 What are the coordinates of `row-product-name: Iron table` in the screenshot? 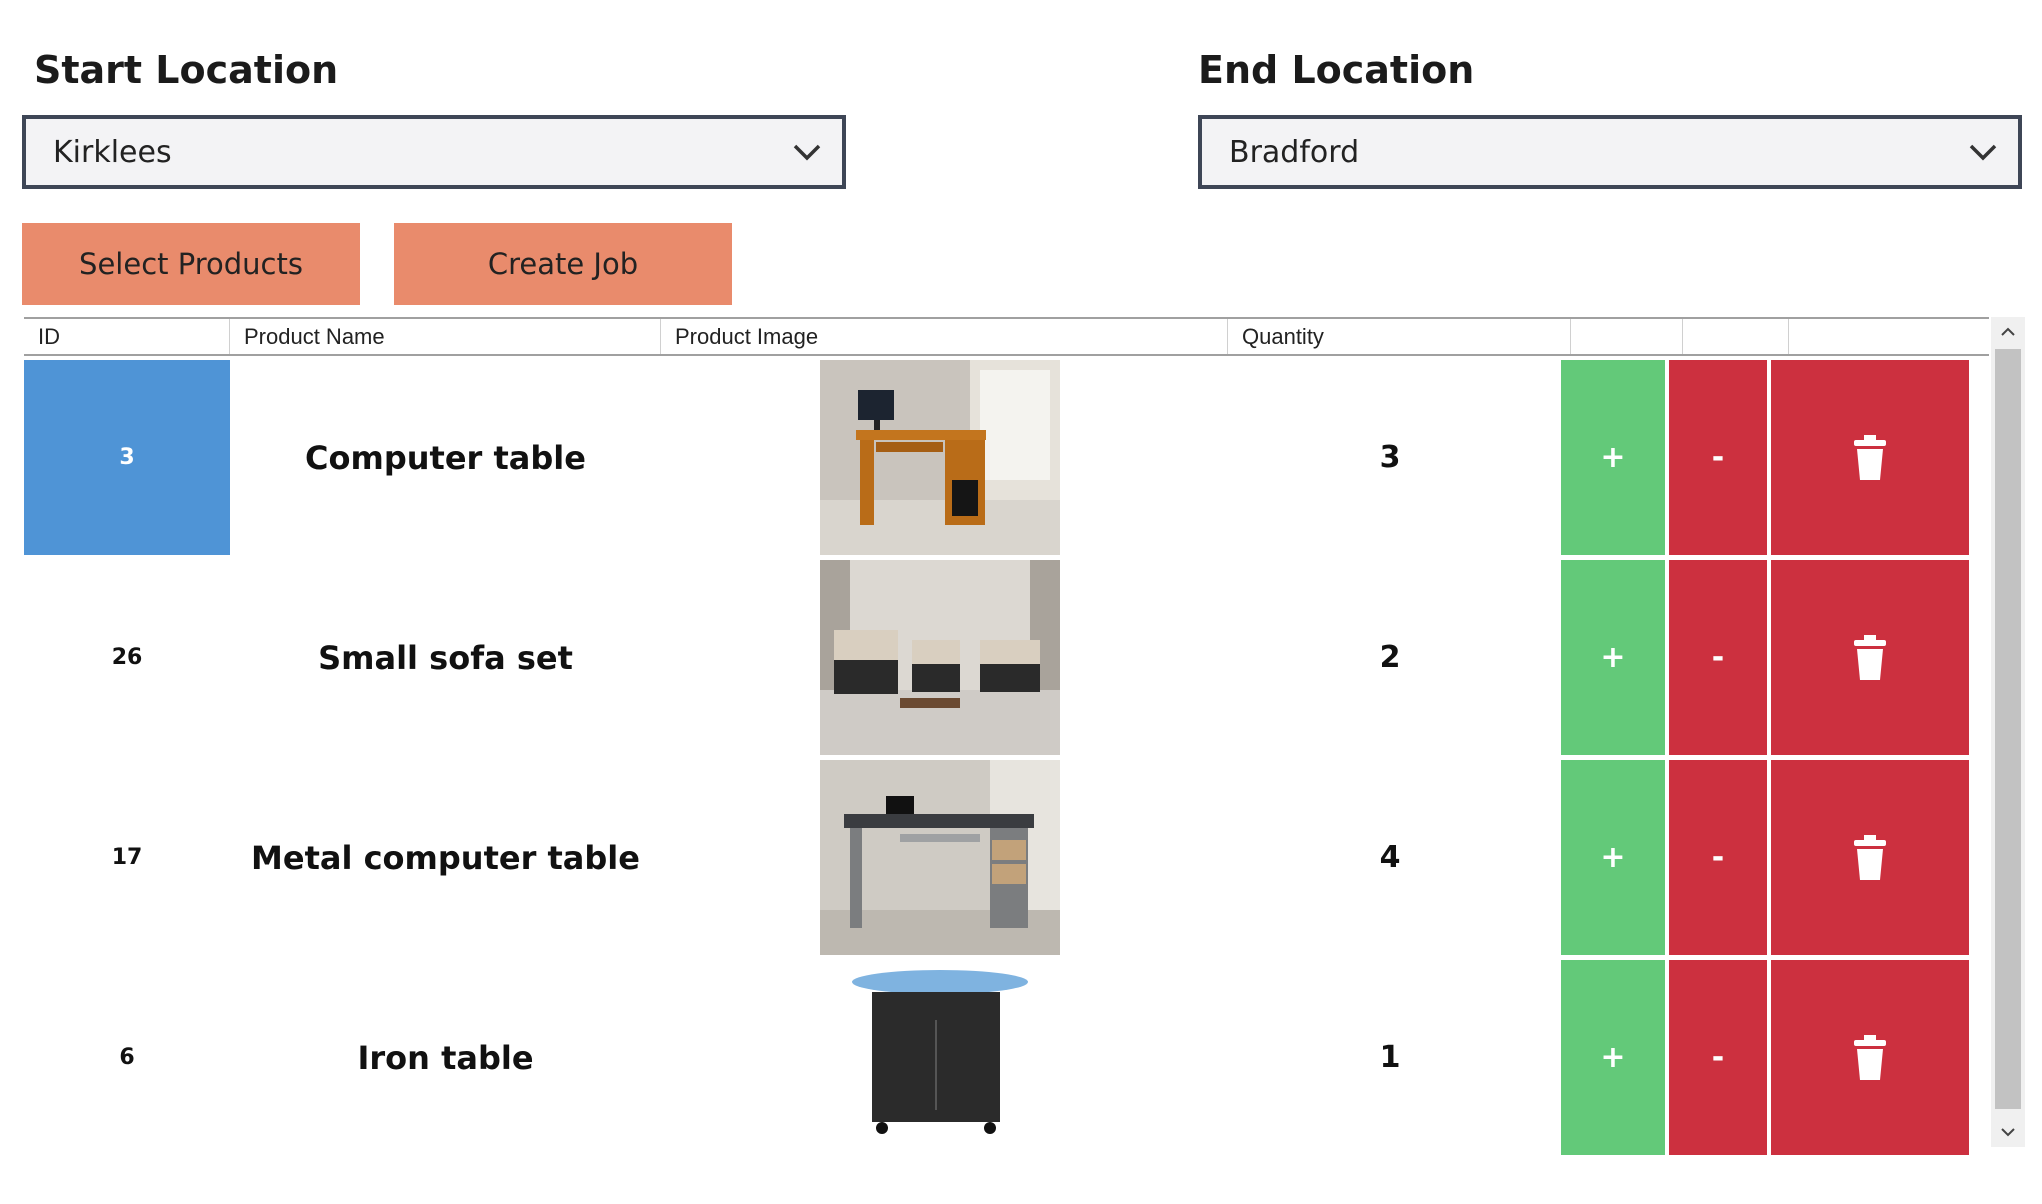 It's located at (445, 1057).